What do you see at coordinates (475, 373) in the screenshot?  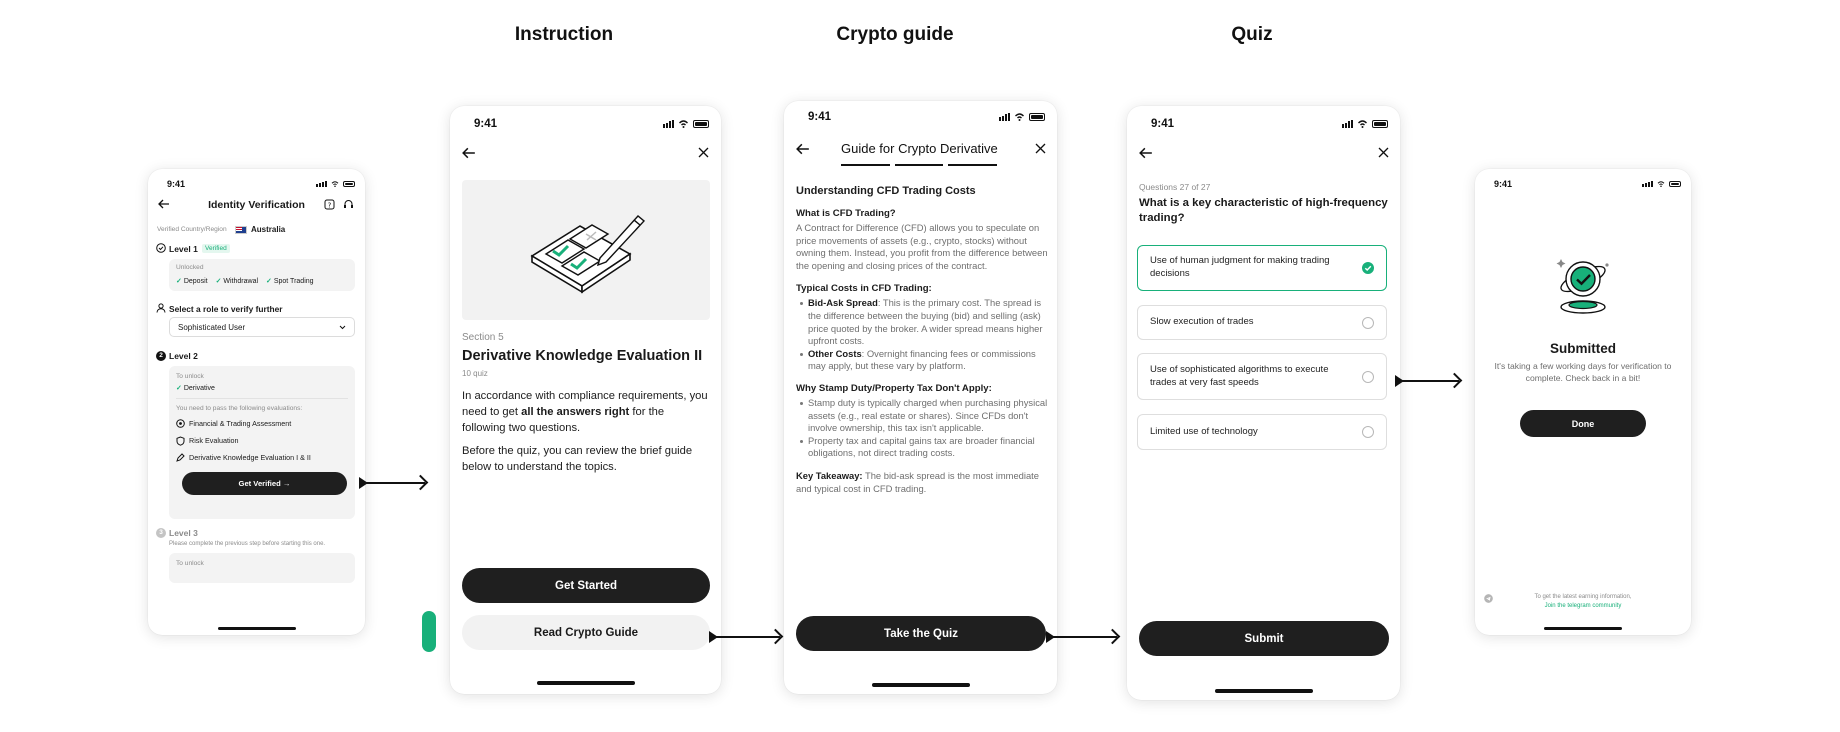 I see `quiz-count: 10 quiz` at bounding box center [475, 373].